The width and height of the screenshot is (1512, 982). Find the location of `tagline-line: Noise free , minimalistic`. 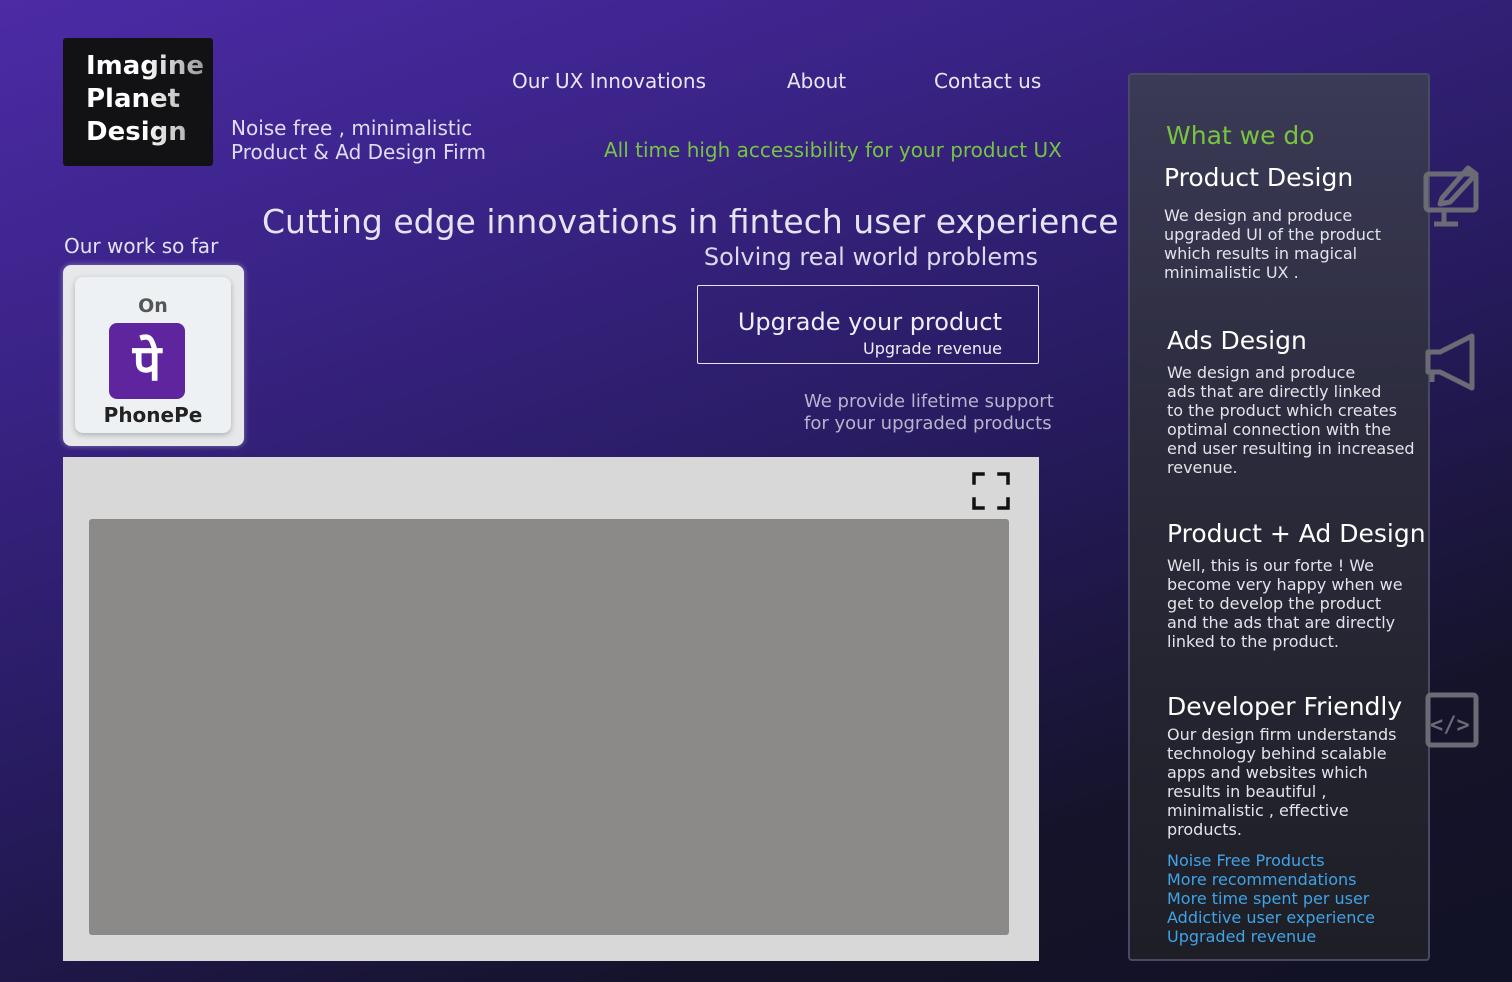

tagline-line: Noise free , minimalistic is located at coordinates (352, 128).